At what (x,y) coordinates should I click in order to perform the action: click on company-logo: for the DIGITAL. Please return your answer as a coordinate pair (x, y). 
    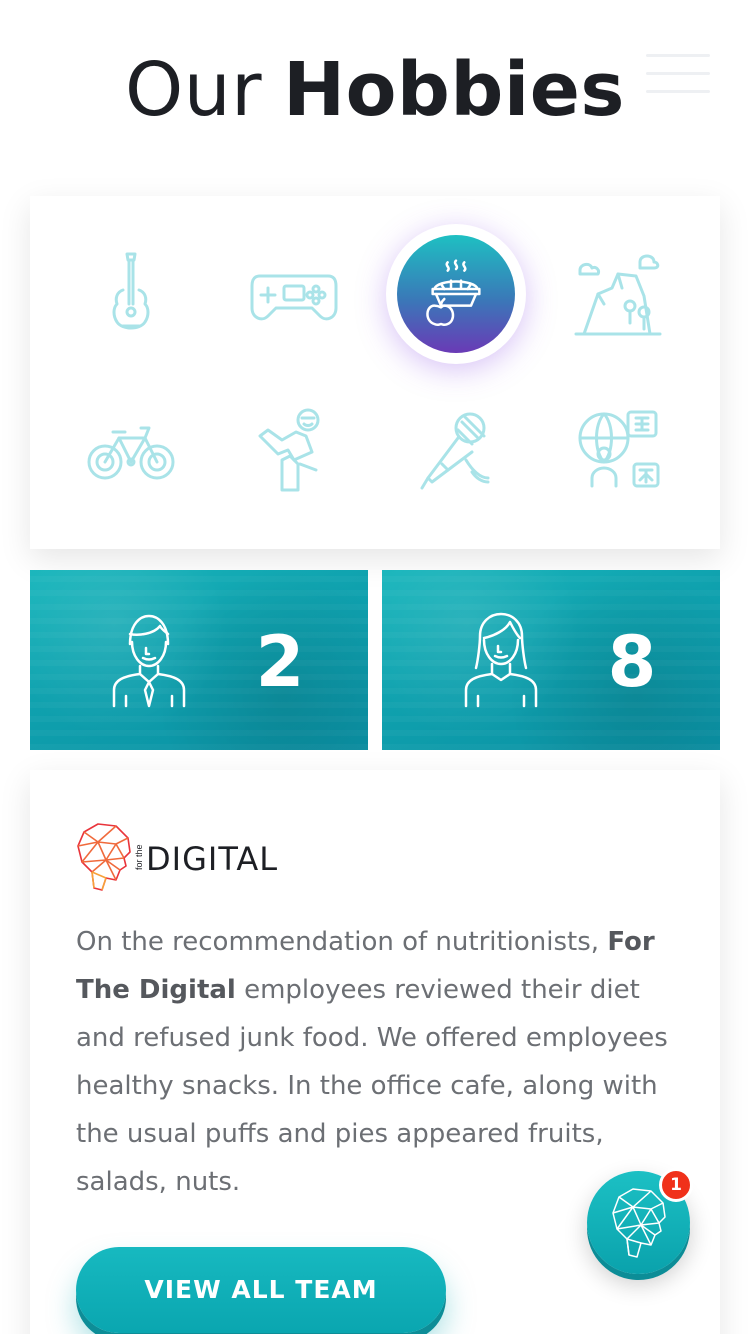
    Looking at the image, I should click on (186, 857).